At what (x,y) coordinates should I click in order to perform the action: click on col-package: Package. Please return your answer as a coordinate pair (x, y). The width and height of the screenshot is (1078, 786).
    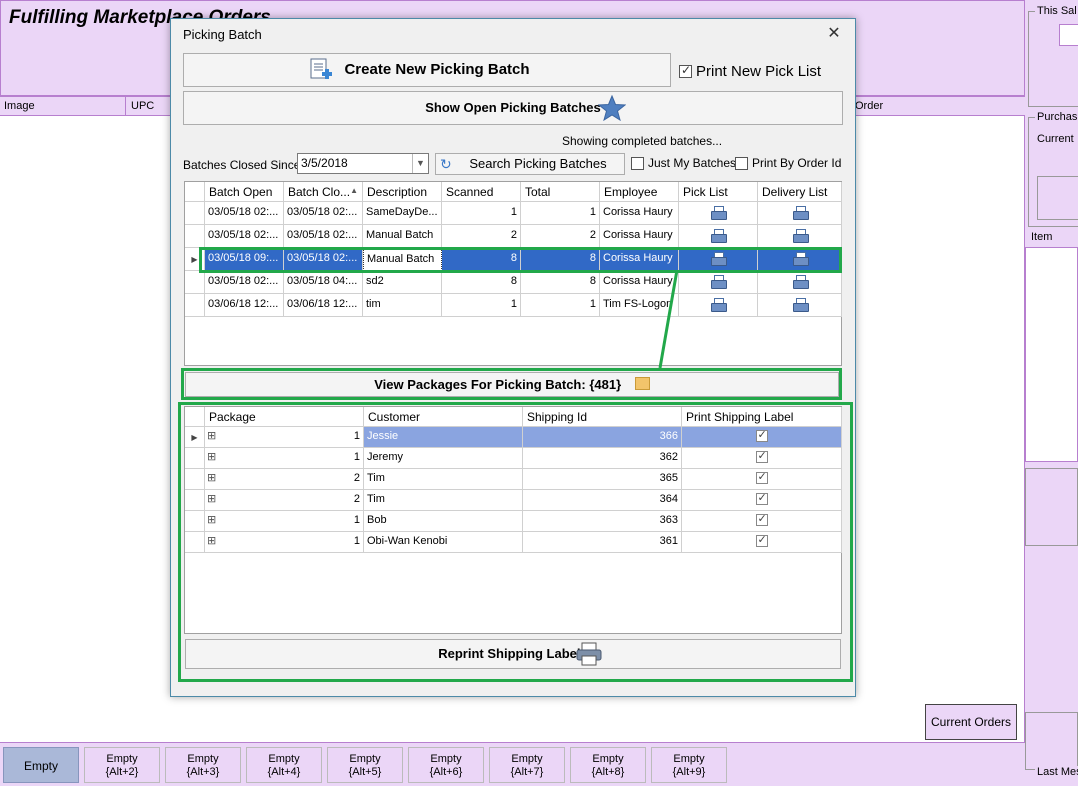
    Looking at the image, I should click on (284, 417).